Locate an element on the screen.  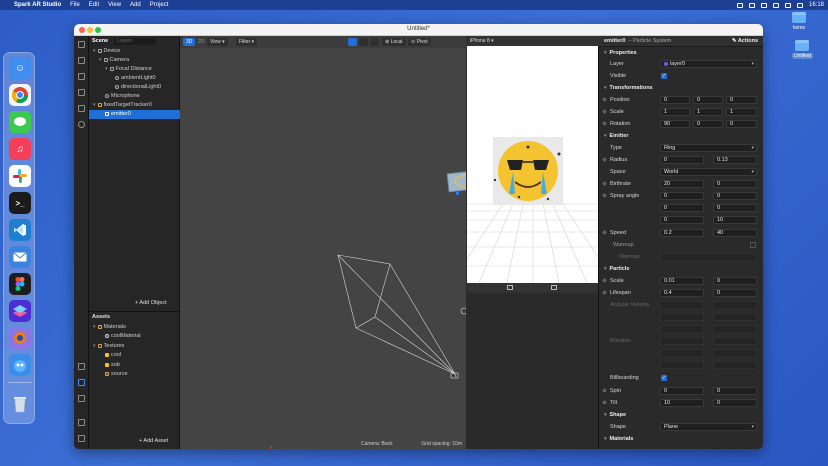
preview-tool-icon is located at coordinates (81, 92).